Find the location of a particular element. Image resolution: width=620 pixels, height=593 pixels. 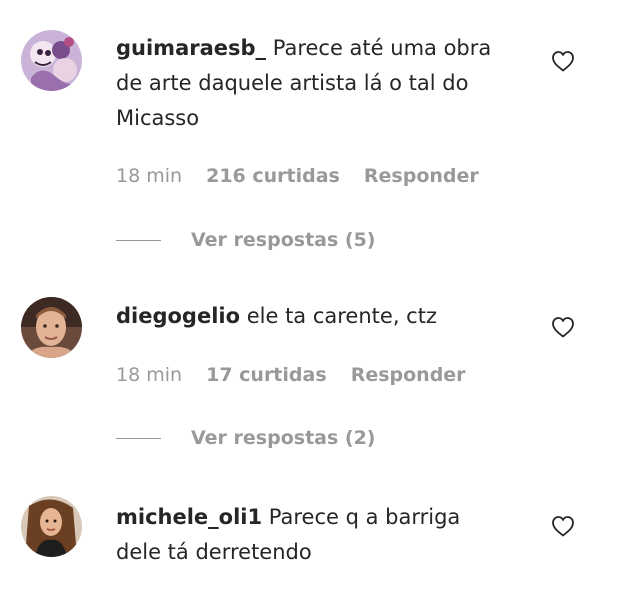

comment-username: guimaraesb_ is located at coordinates (191, 48).